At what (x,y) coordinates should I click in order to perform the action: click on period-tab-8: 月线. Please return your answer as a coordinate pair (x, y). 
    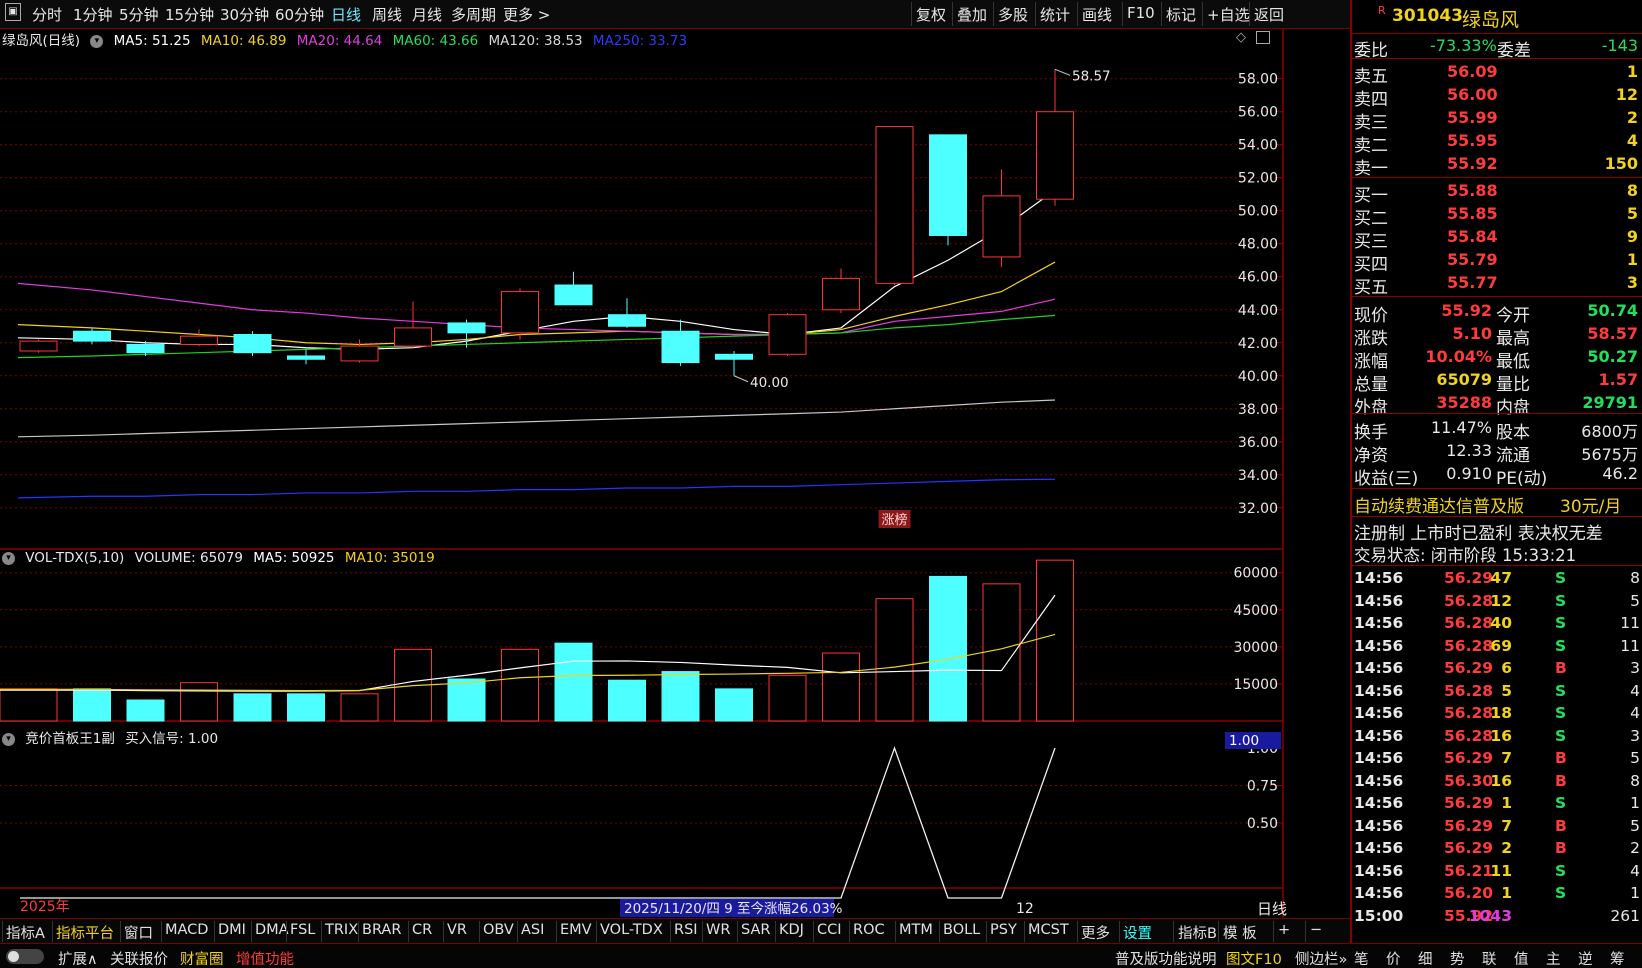
    Looking at the image, I should click on (427, 14).